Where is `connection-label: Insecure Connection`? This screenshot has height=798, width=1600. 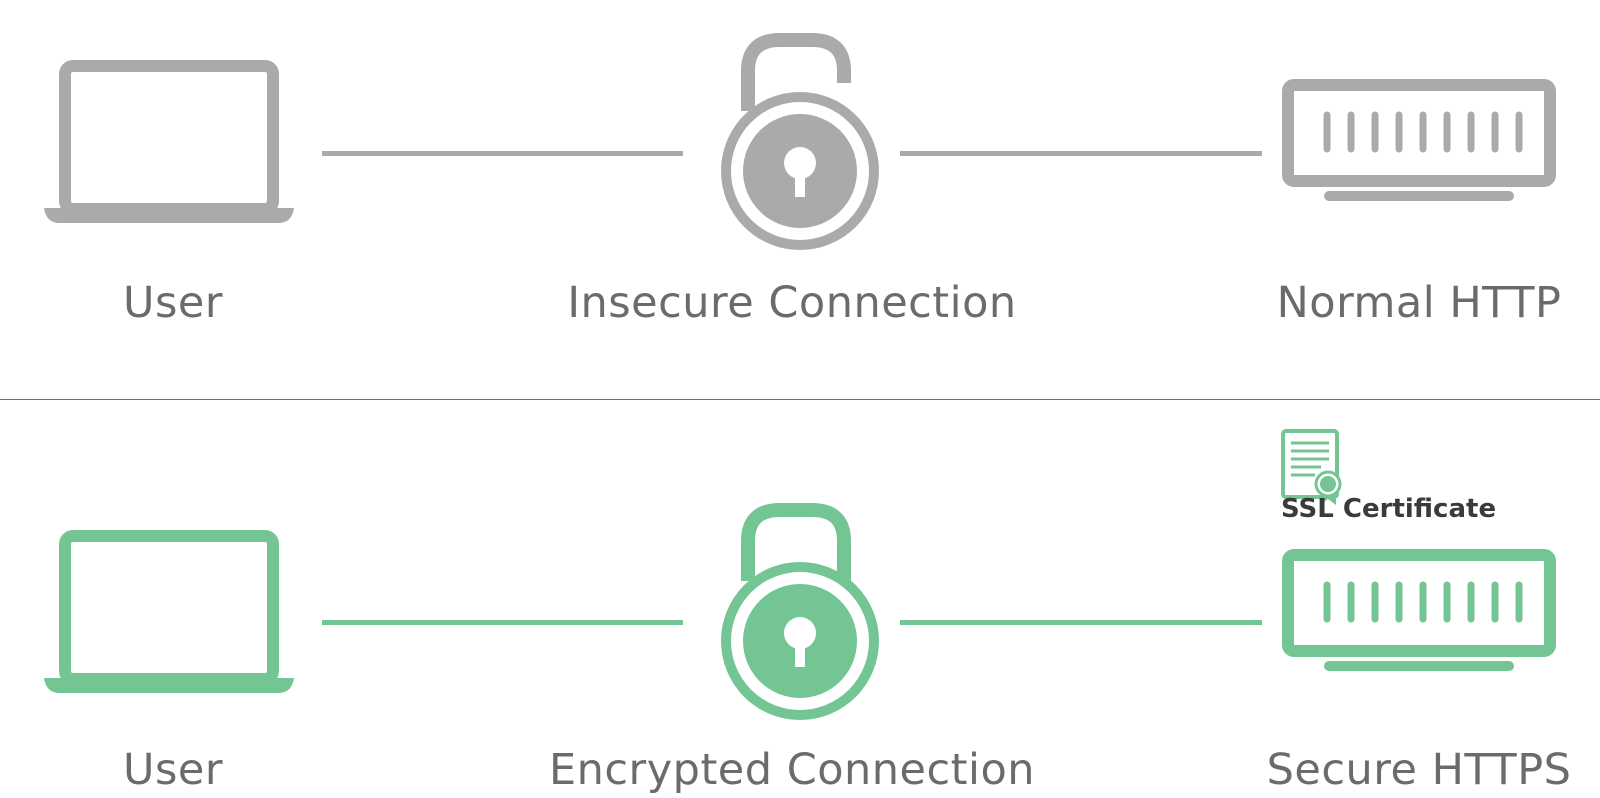 connection-label: Insecure Connection is located at coordinates (792, 303).